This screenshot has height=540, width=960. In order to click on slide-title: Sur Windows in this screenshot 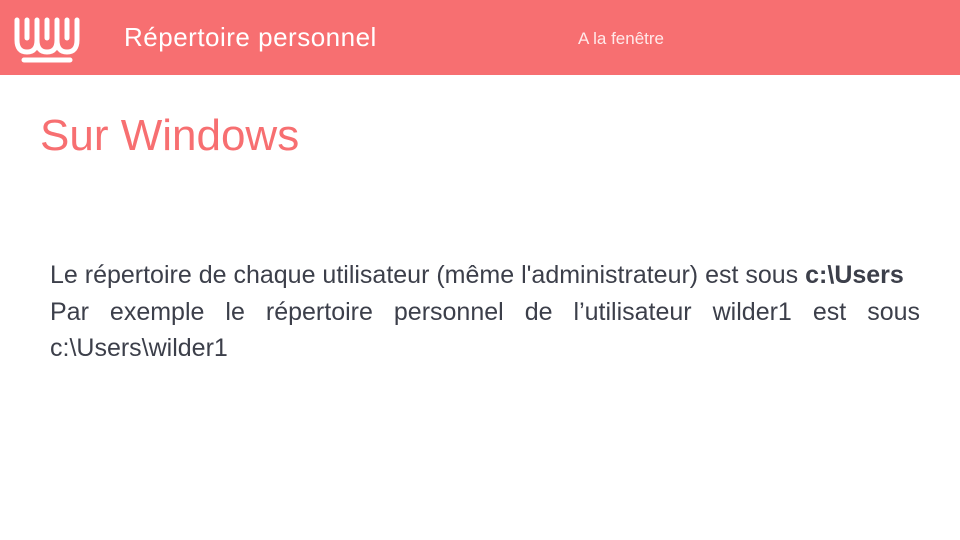, I will do `click(170, 135)`.